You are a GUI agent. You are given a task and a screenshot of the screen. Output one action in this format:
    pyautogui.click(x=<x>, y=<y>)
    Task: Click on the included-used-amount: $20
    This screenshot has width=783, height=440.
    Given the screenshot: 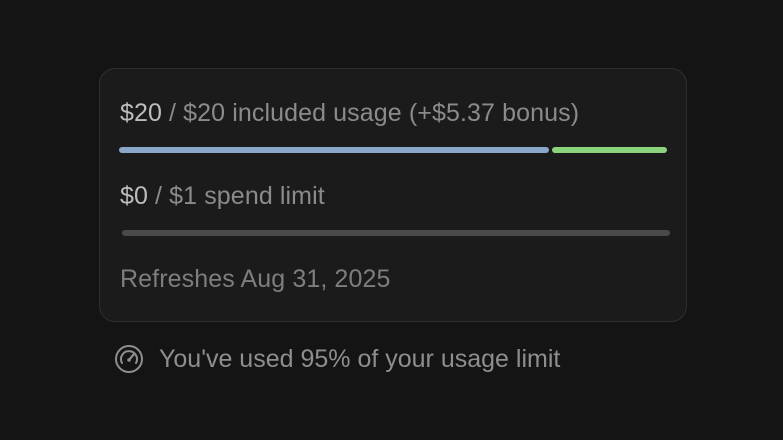 What is the action you would take?
    pyautogui.click(x=141, y=113)
    